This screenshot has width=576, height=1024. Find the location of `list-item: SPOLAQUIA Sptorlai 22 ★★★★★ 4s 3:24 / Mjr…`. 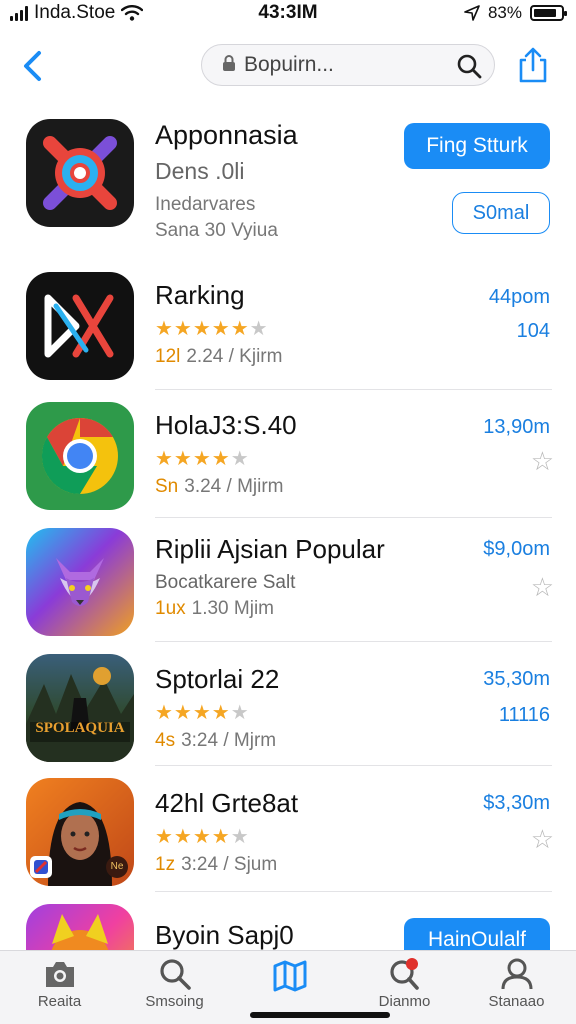

list-item: SPOLAQUIA Sptorlai 22 ★★★★★ 4s 3:24 / Mjr… is located at coordinates (288, 704).